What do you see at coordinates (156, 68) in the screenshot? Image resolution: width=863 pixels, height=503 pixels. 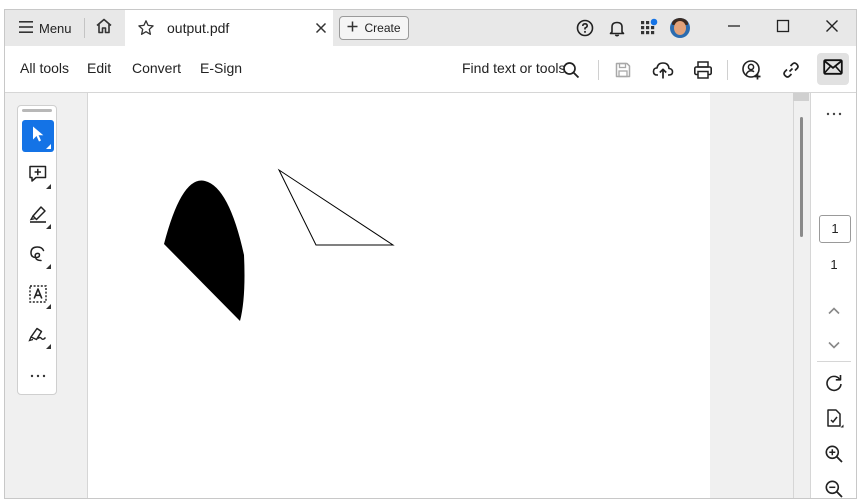 I see `menu-convert: Convert` at bounding box center [156, 68].